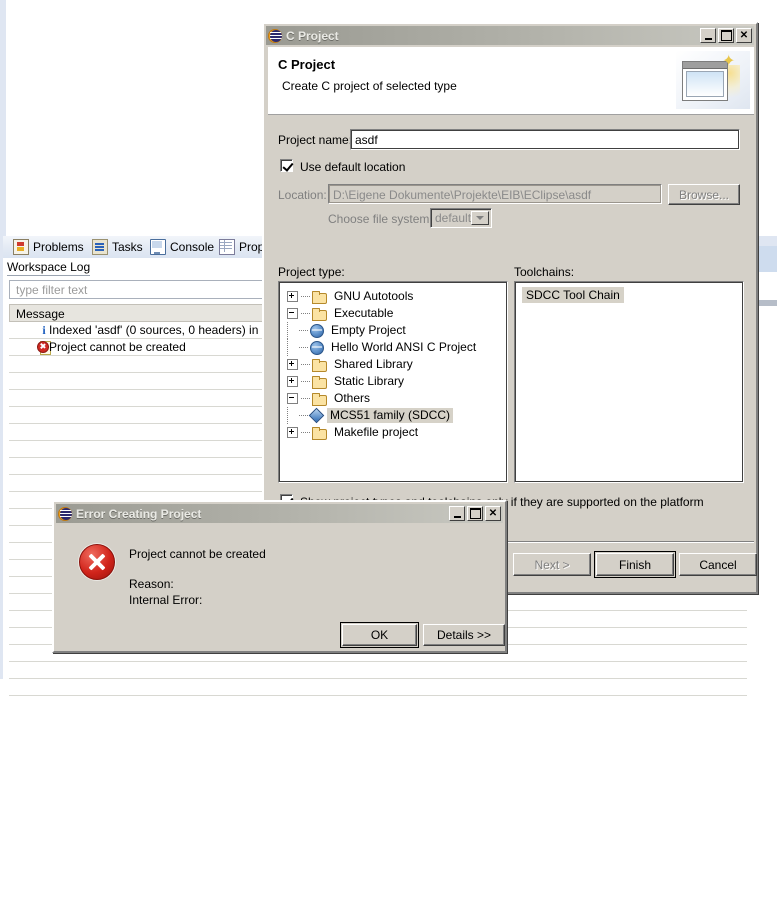 This screenshot has width=777, height=915. Describe the element at coordinates (52, 290) in the screenshot. I see `filter-placeholder: type filter text` at that location.